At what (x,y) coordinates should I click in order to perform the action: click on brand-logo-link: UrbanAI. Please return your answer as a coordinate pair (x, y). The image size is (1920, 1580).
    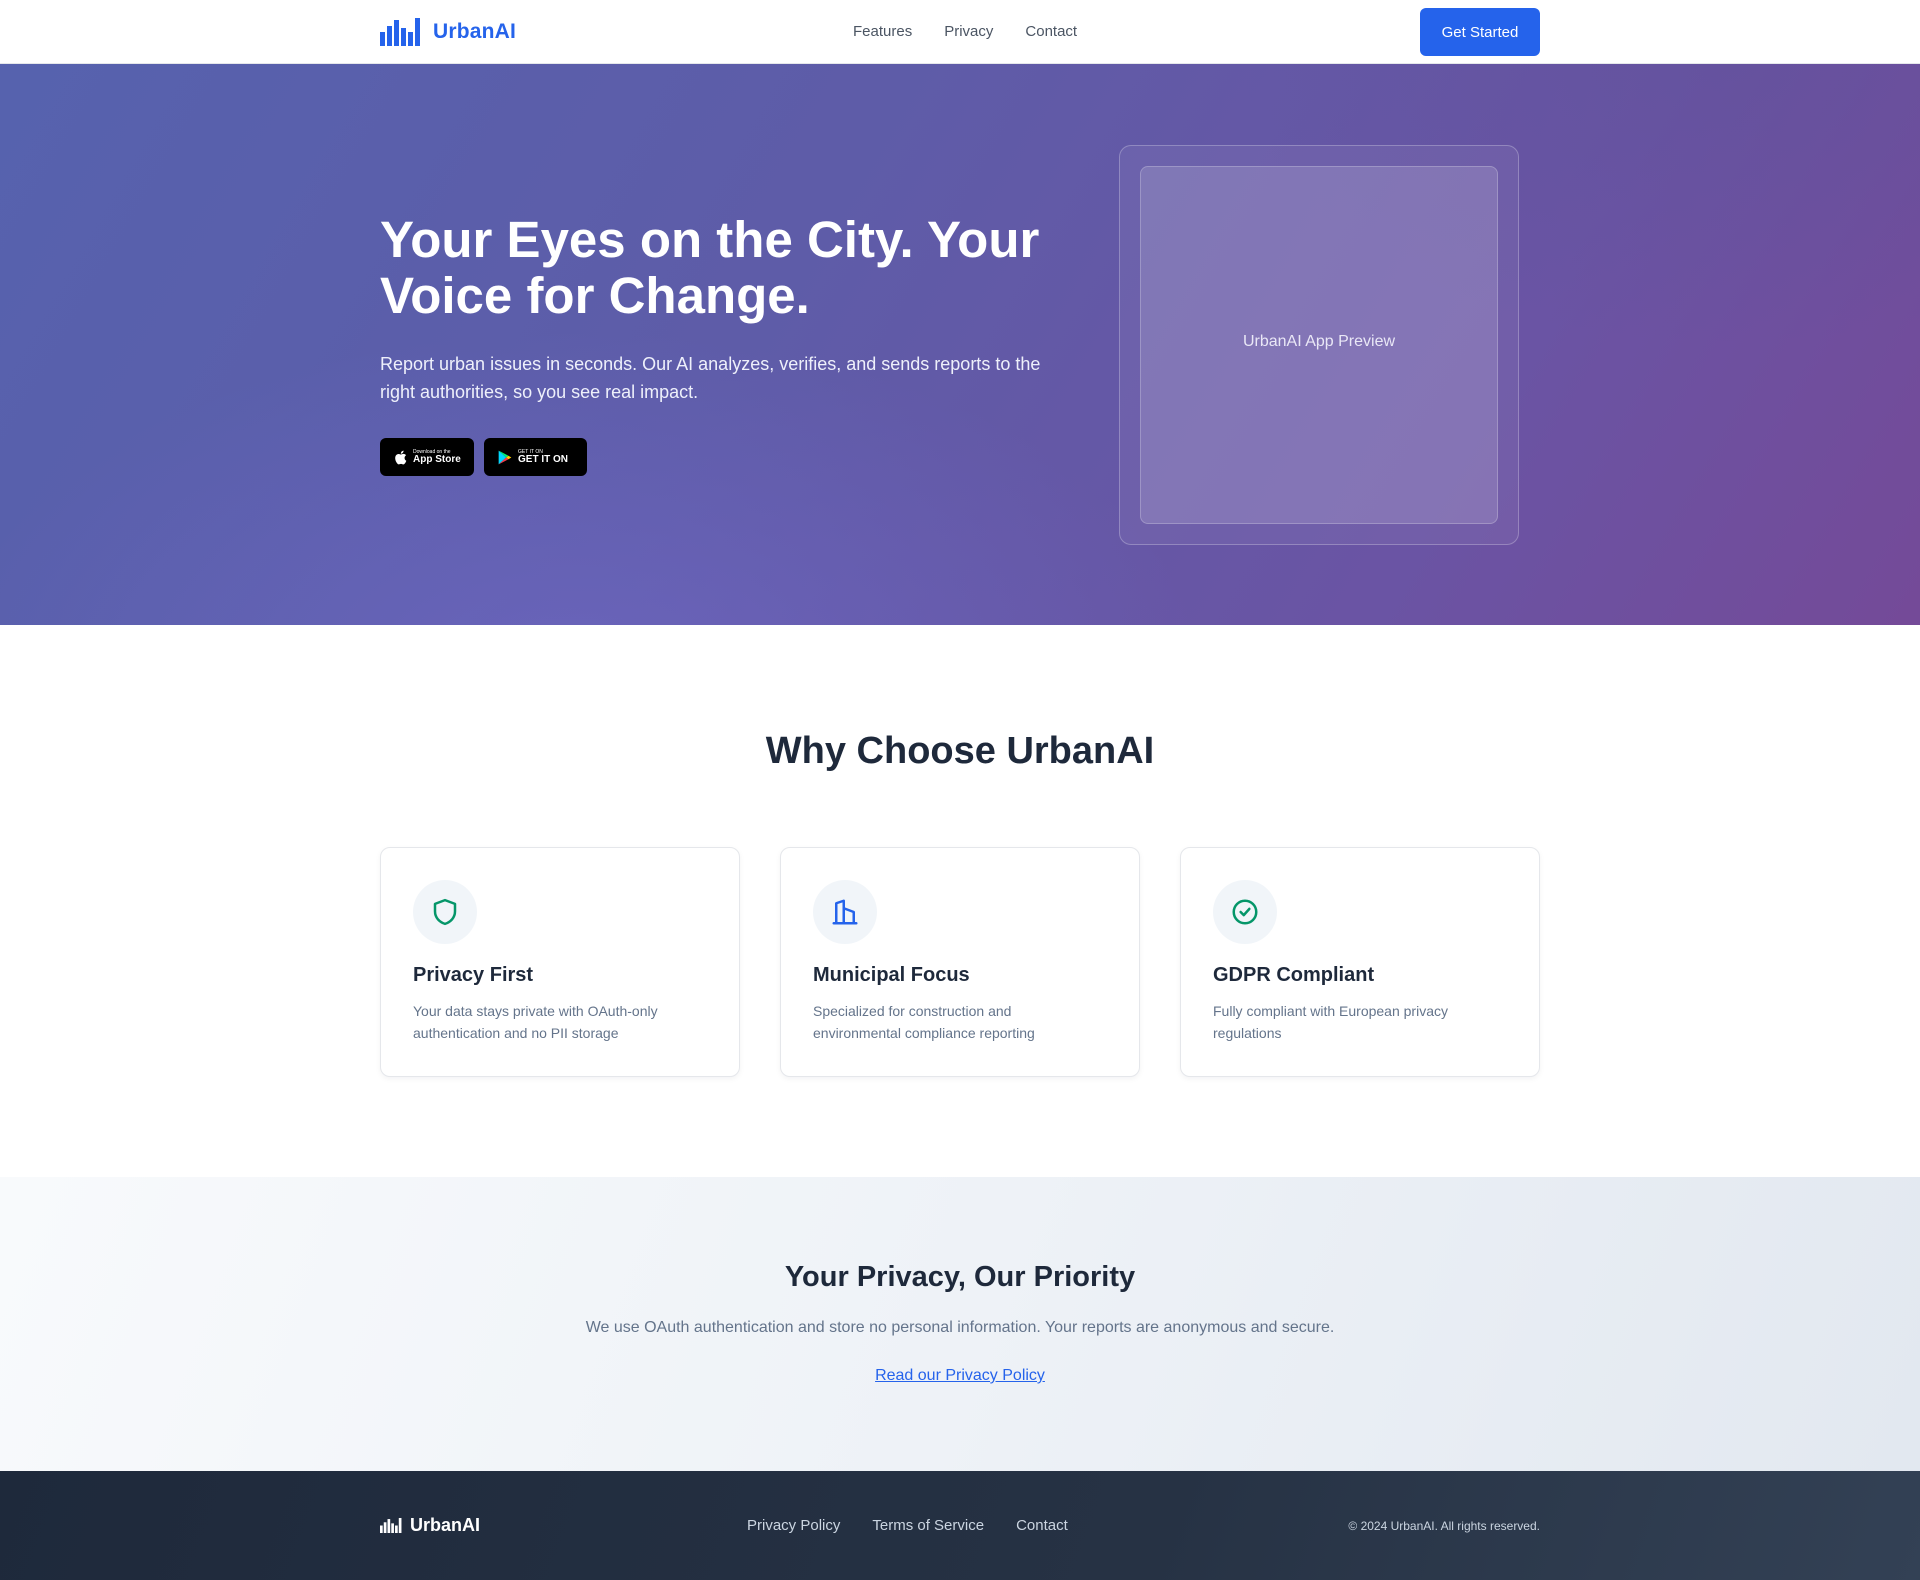
    Looking at the image, I should click on (448, 32).